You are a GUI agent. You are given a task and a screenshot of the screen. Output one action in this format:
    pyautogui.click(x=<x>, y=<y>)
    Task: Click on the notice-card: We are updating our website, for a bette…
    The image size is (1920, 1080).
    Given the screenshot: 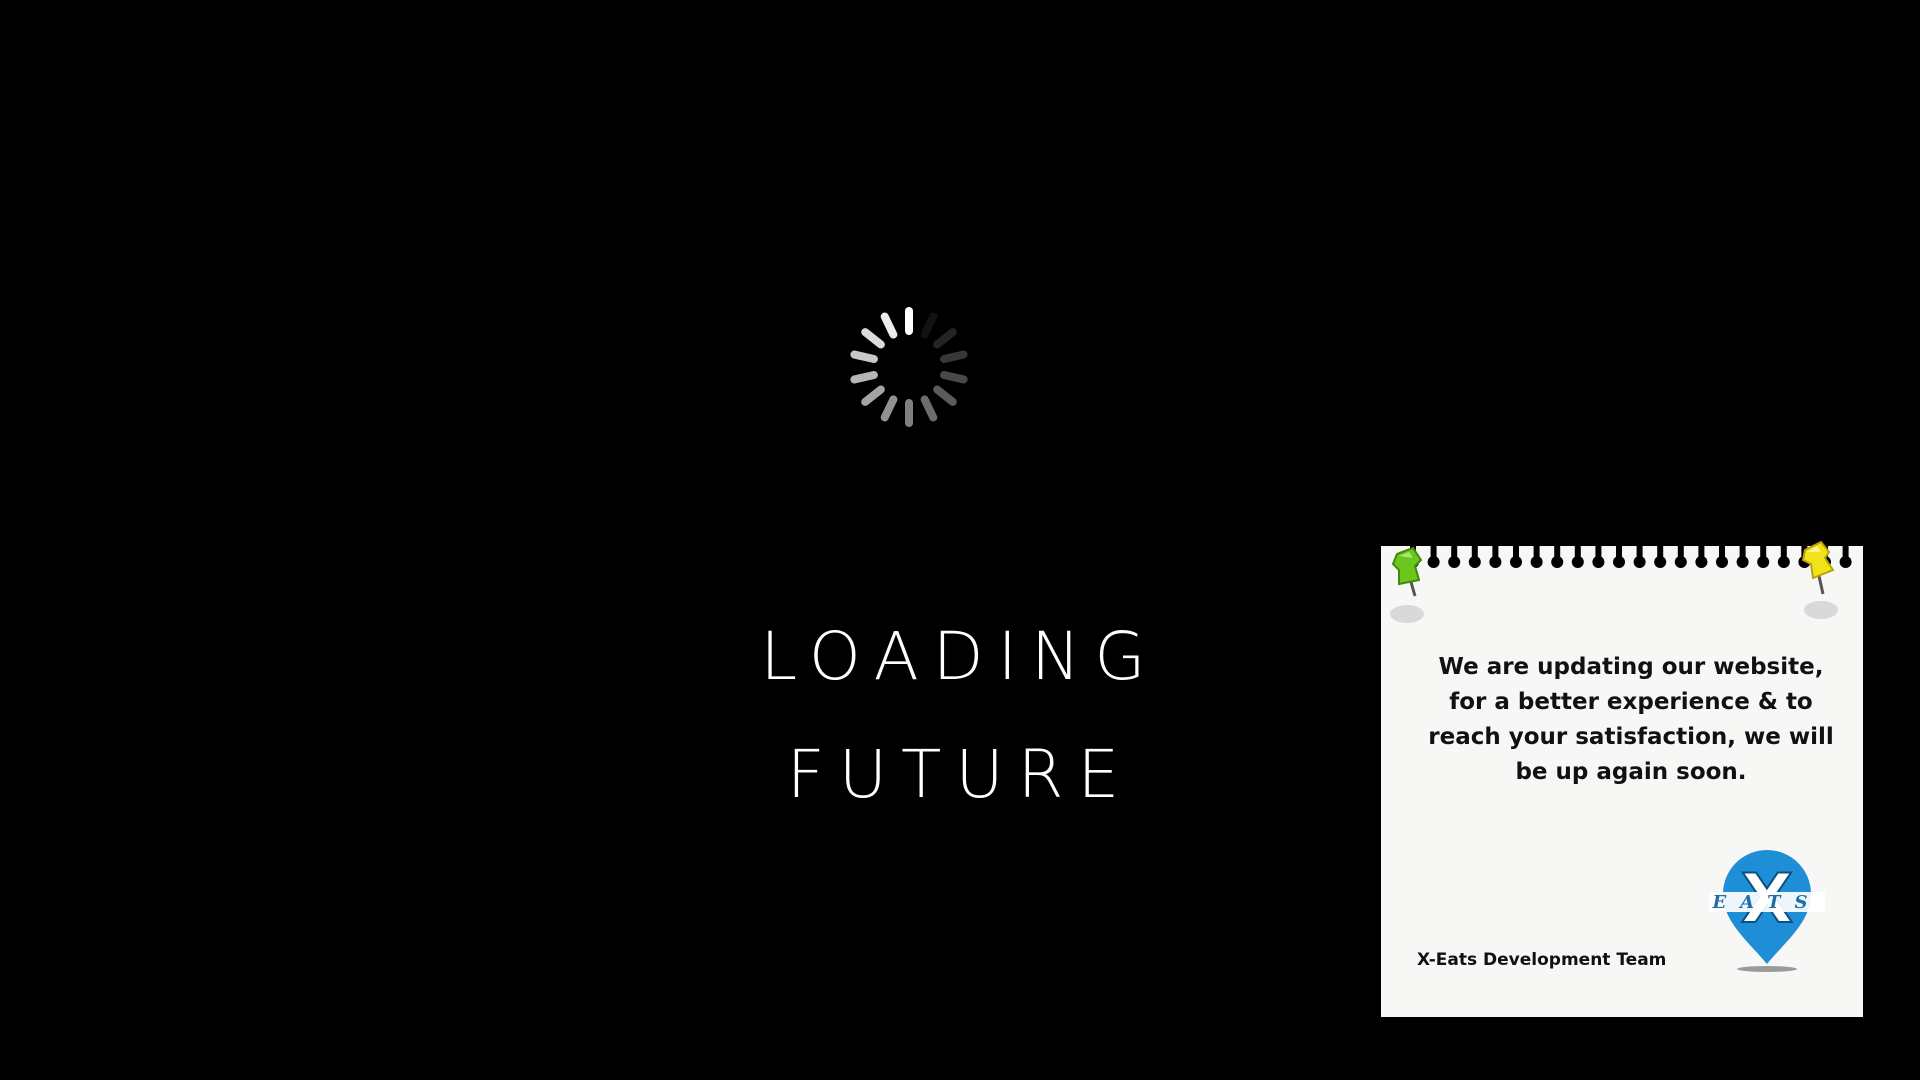 What is the action you would take?
    pyautogui.click(x=1622, y=778)
    